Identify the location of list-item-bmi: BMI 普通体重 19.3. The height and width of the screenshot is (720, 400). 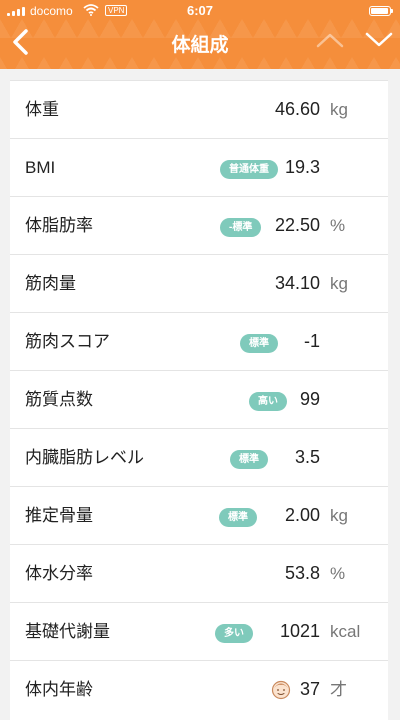
(199, 166).